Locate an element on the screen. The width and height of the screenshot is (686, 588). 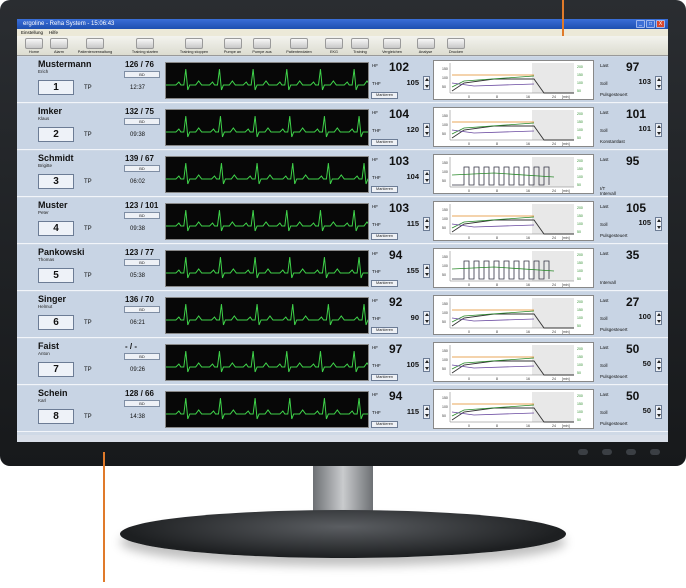
toolbar-button-4: Training stoppen is located at coordinates (194, 45).